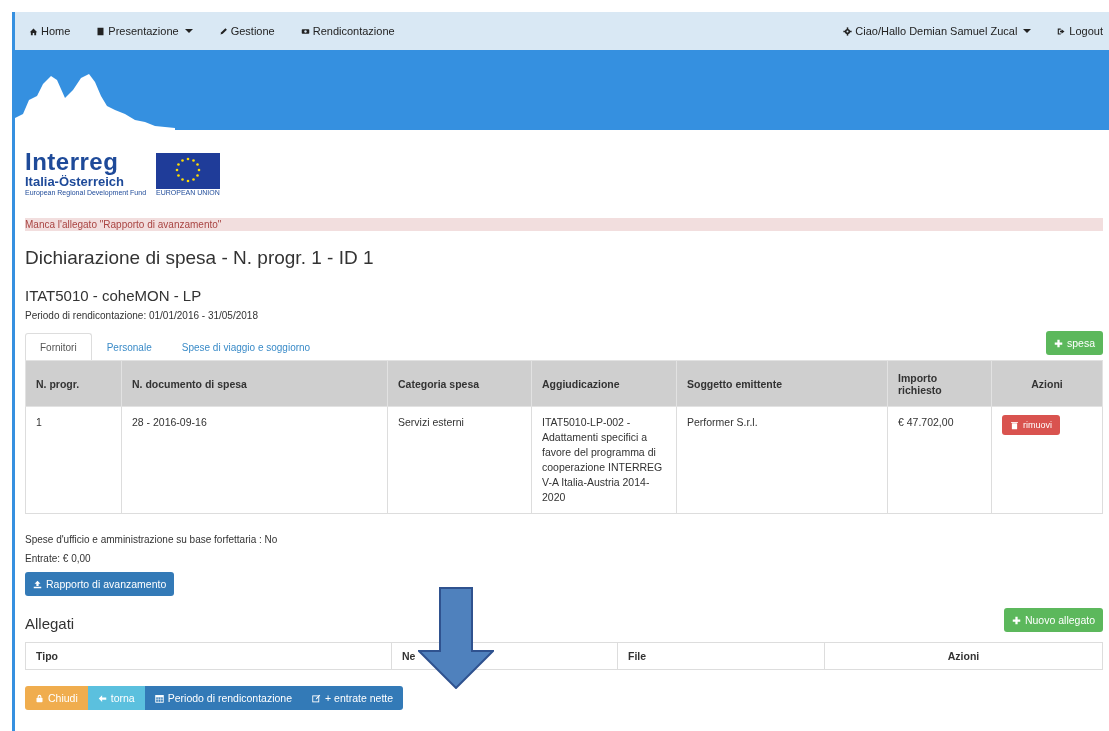 Image resolution: width=1109 pixels, height=731 pixels. Describe the element at coordinates (721, 656) in the screenshot. I see `column-header: File` at that location.